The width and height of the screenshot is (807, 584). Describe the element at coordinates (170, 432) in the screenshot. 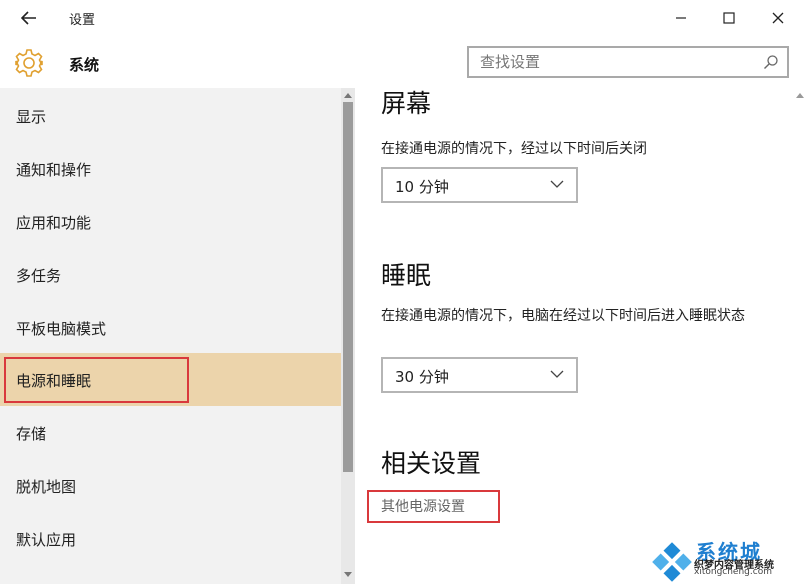

I see `sidebar-item-storage: 存储` at that location.